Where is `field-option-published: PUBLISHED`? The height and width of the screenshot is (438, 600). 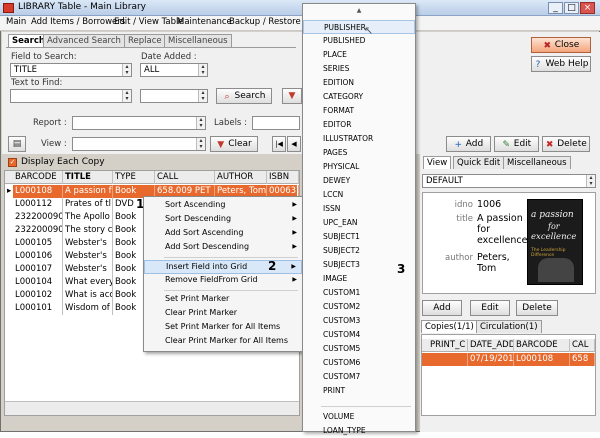 field-option-published: PUBLISHED is located at coordinates (359, 41).